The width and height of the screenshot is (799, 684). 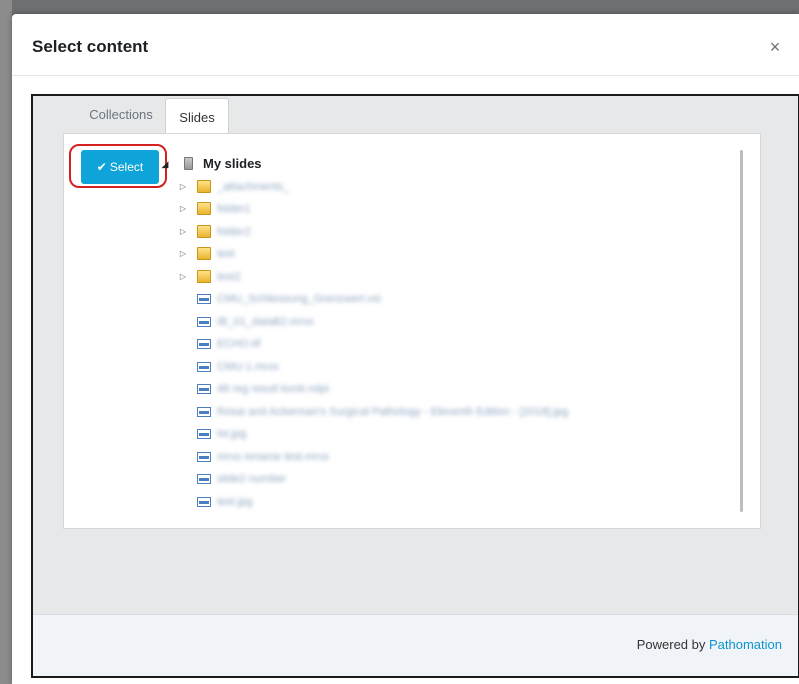 I want to click on folder-label: test, so click(x=226, y=254).